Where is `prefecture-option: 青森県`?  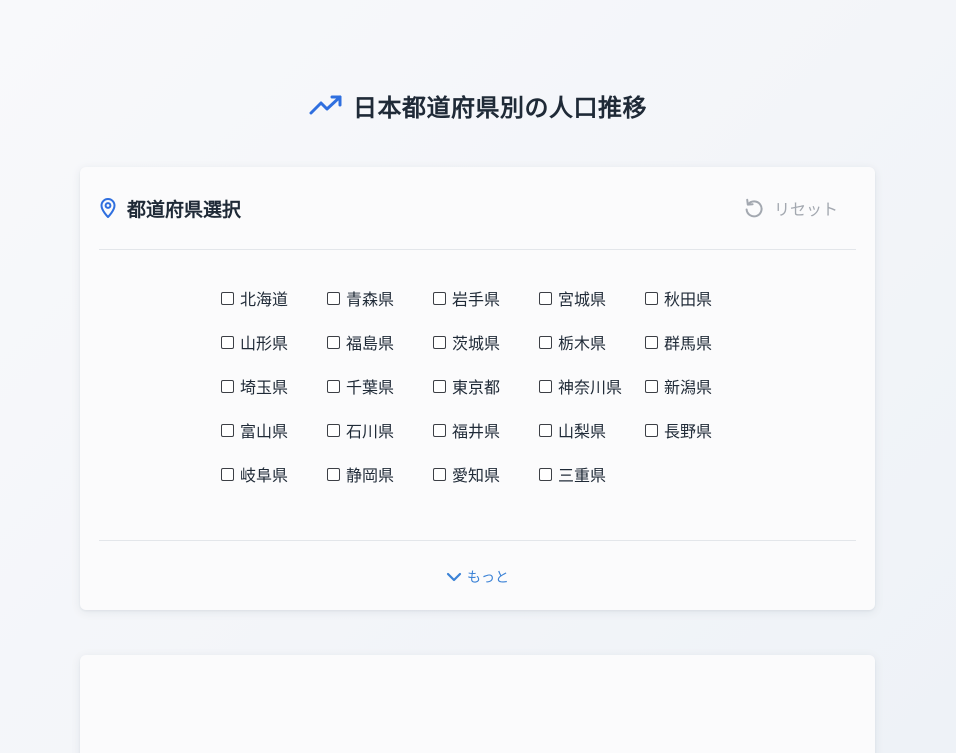
prefecture-option: 青森県 is located at coordinates (380, 298).